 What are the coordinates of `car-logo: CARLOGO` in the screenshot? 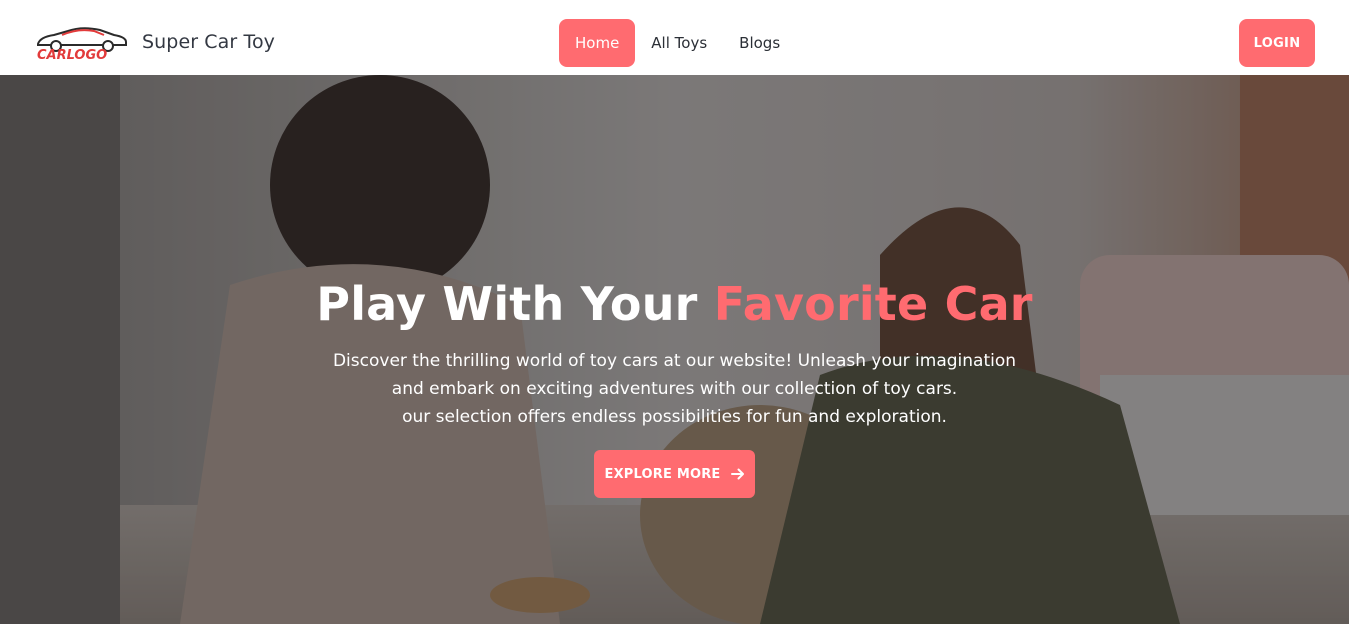 It's located at (82, 44).